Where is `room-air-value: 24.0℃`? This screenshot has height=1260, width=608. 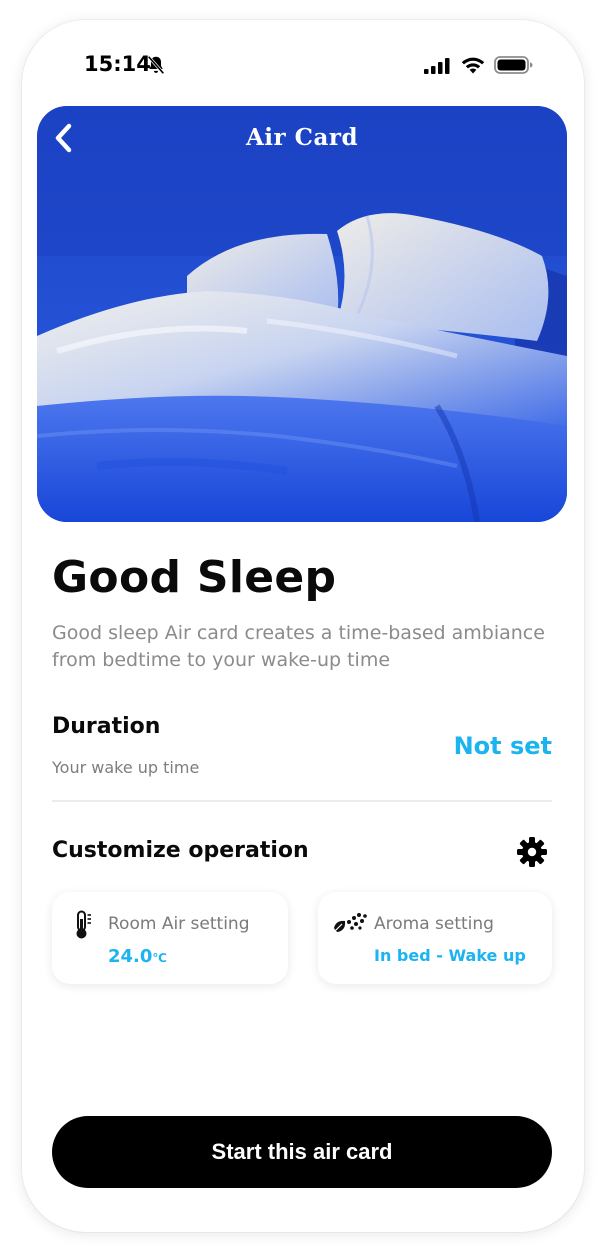 room-air-value: 24.0℃ is located at coordinates (137, 956).